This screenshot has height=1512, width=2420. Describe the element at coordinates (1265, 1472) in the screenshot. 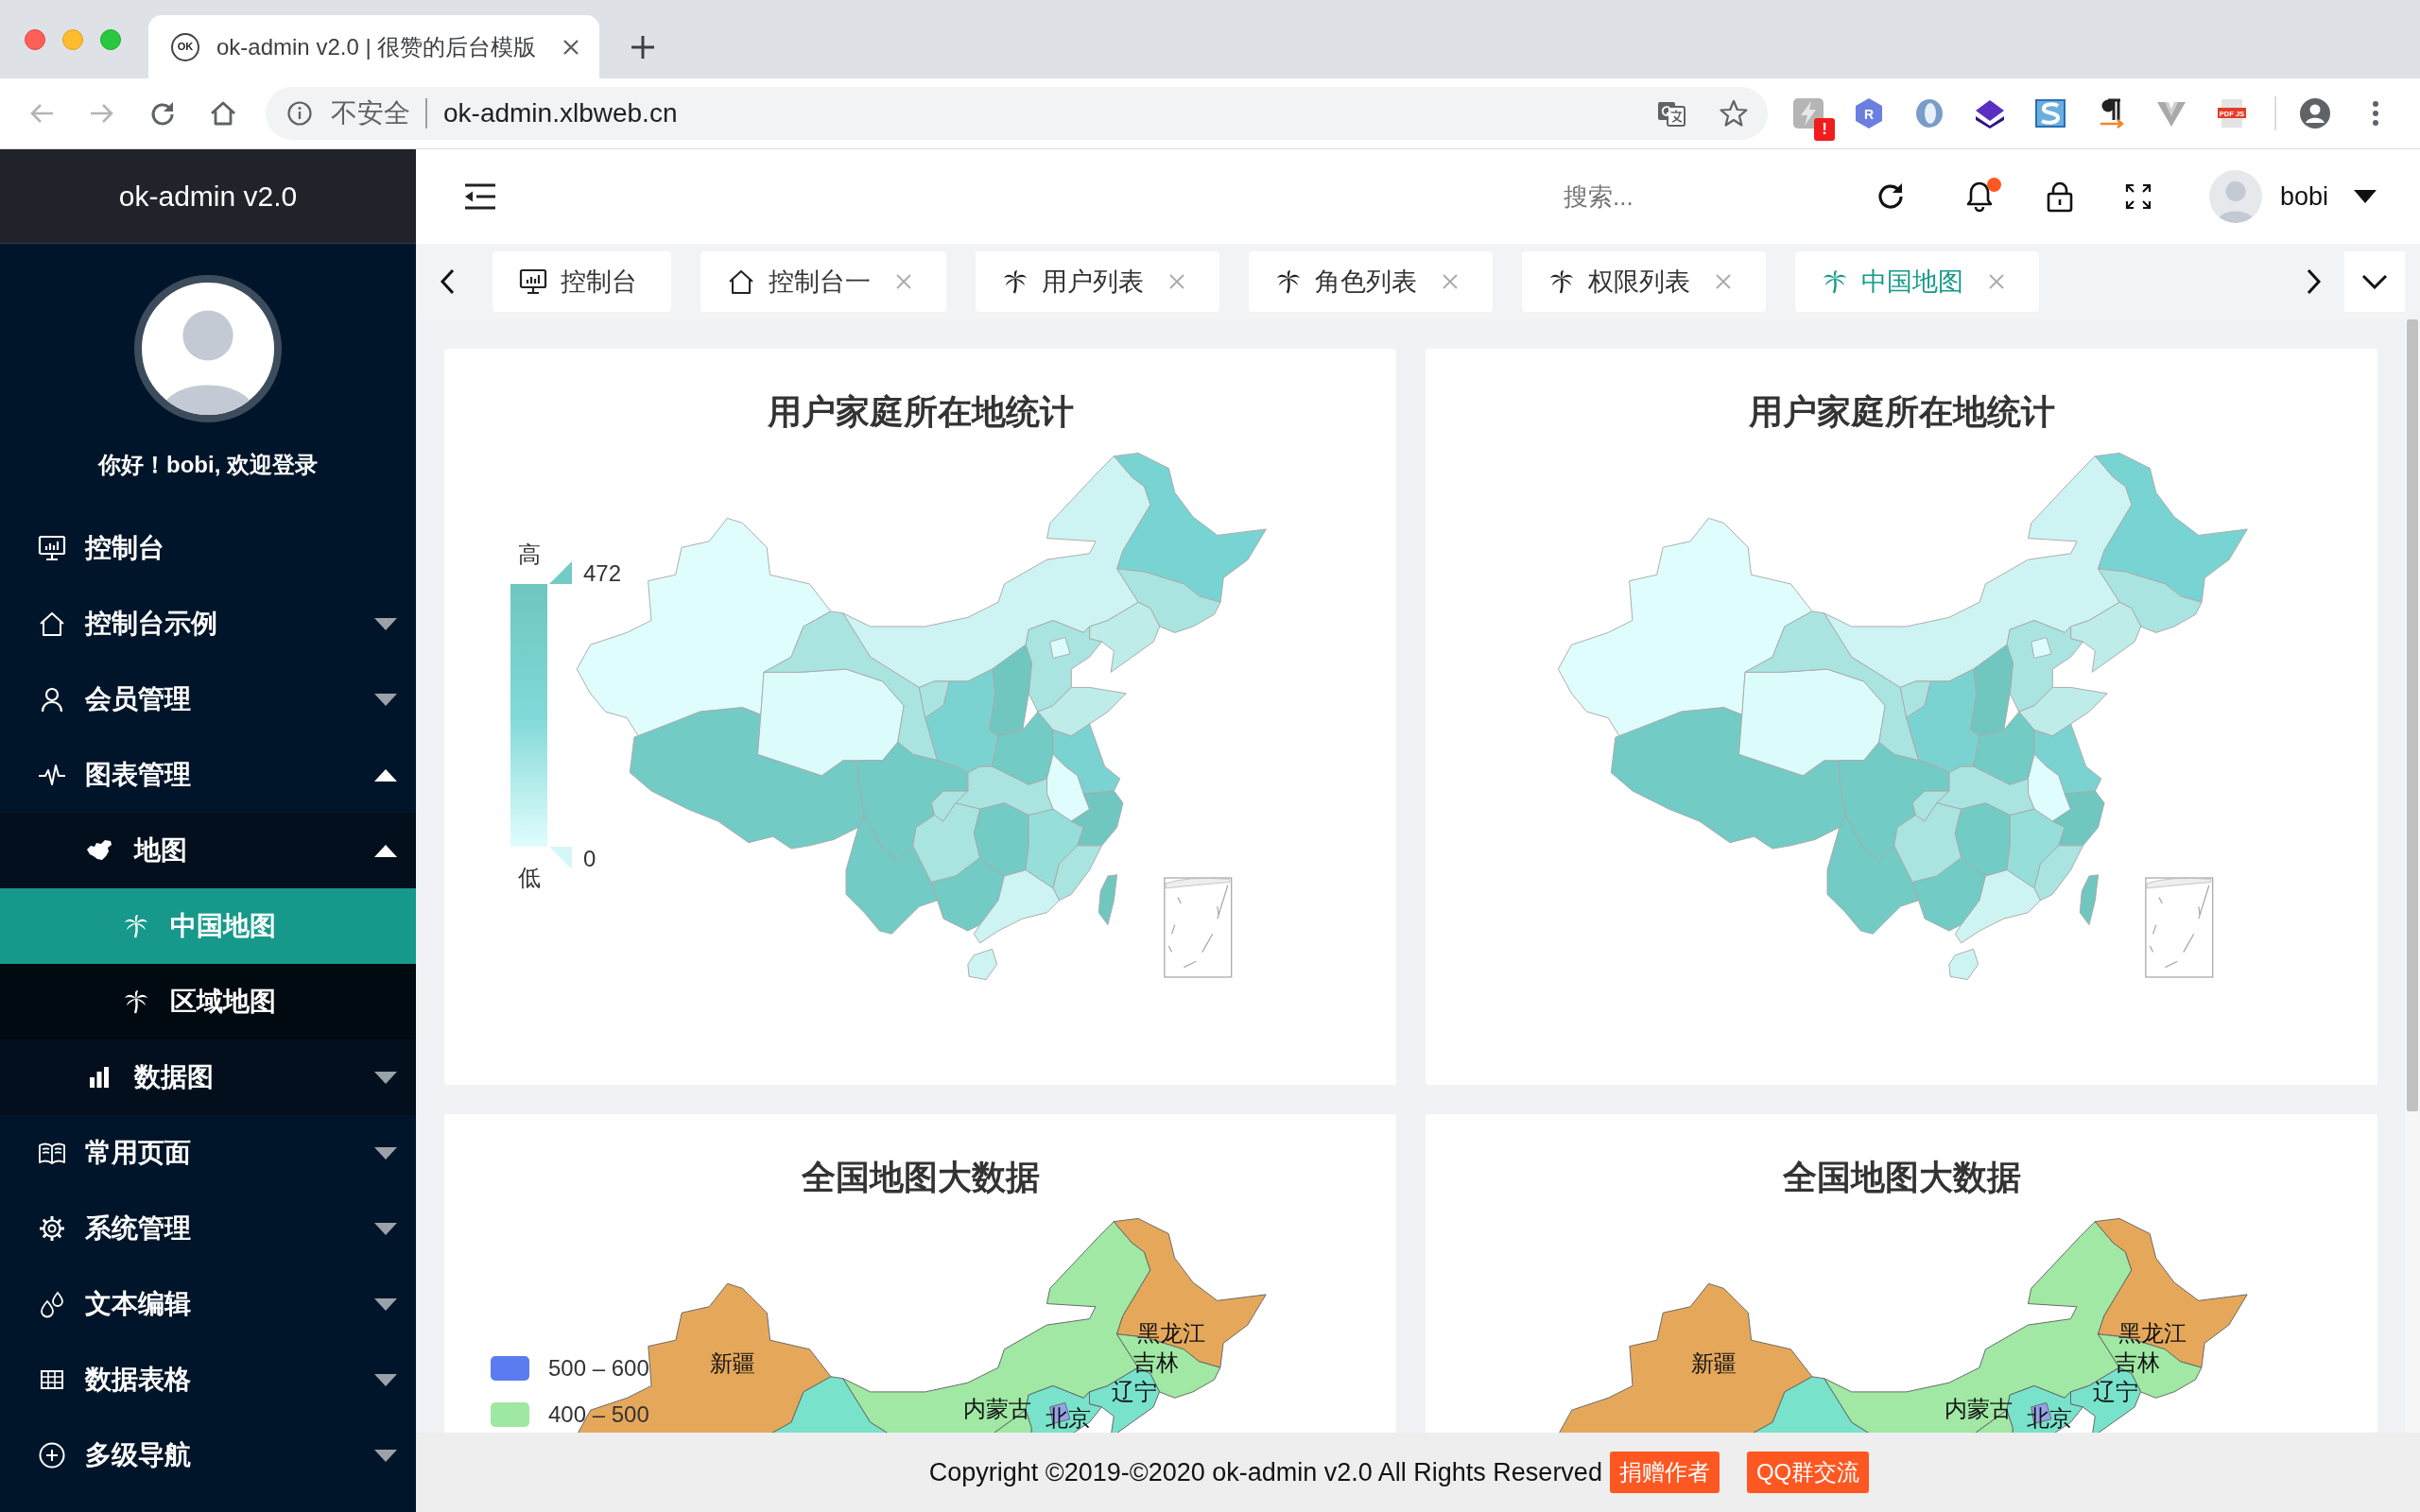

I see `copyright-text: Copyright ©2019-©2020 ok-admin v2.0 All Rights Reserved` at that location.